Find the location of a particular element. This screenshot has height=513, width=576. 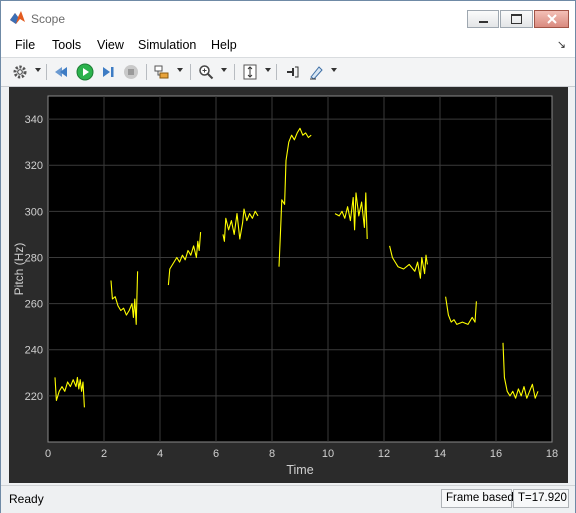

x-tick-label: 8 is located at coordinates (272, 454).